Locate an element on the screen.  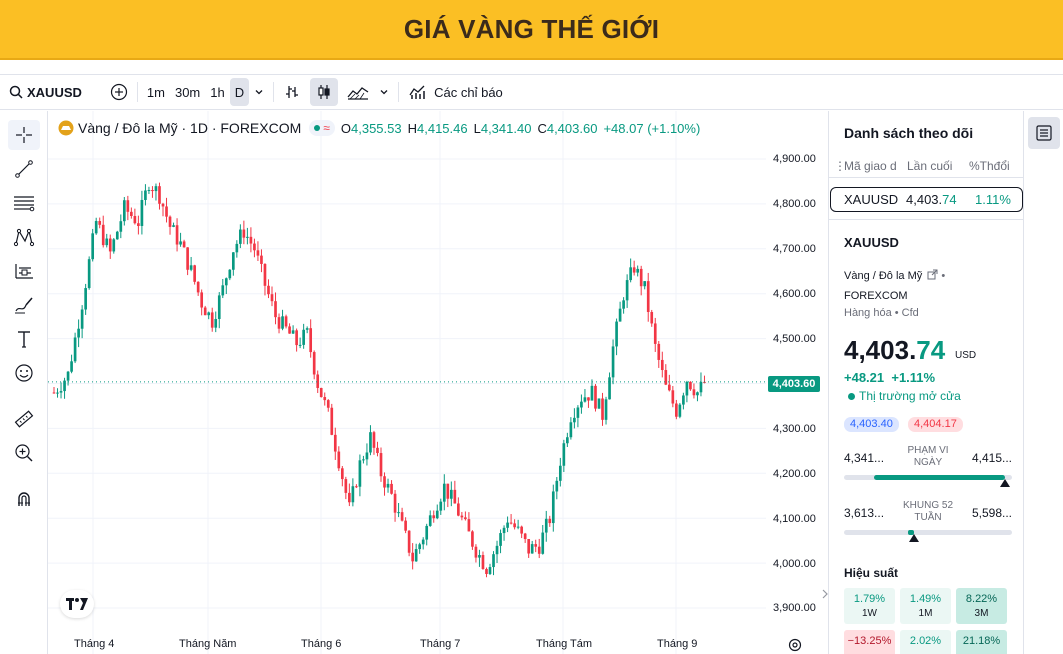
brush-icon is located at coordinates (24, 305).